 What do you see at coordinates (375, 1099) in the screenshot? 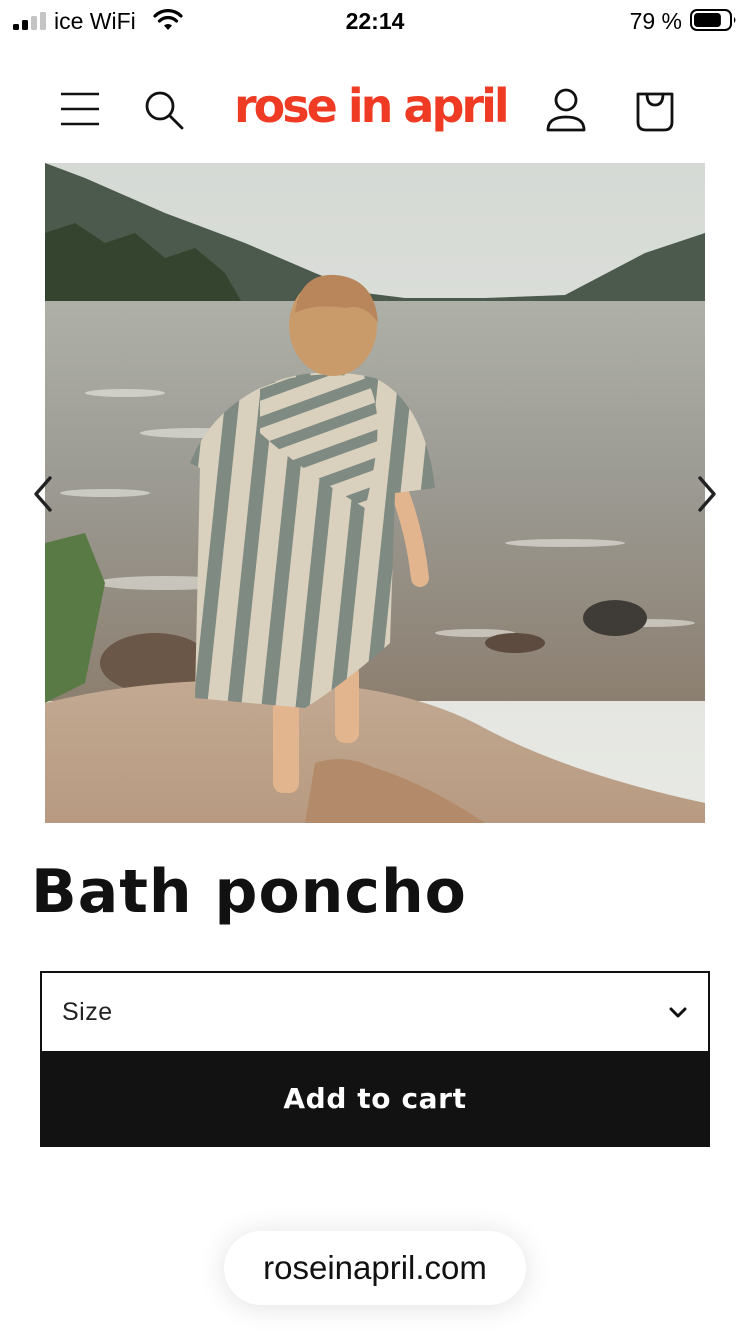
I see `add-to-cart-button: Add to cart` at bounding box center [375, 1099].